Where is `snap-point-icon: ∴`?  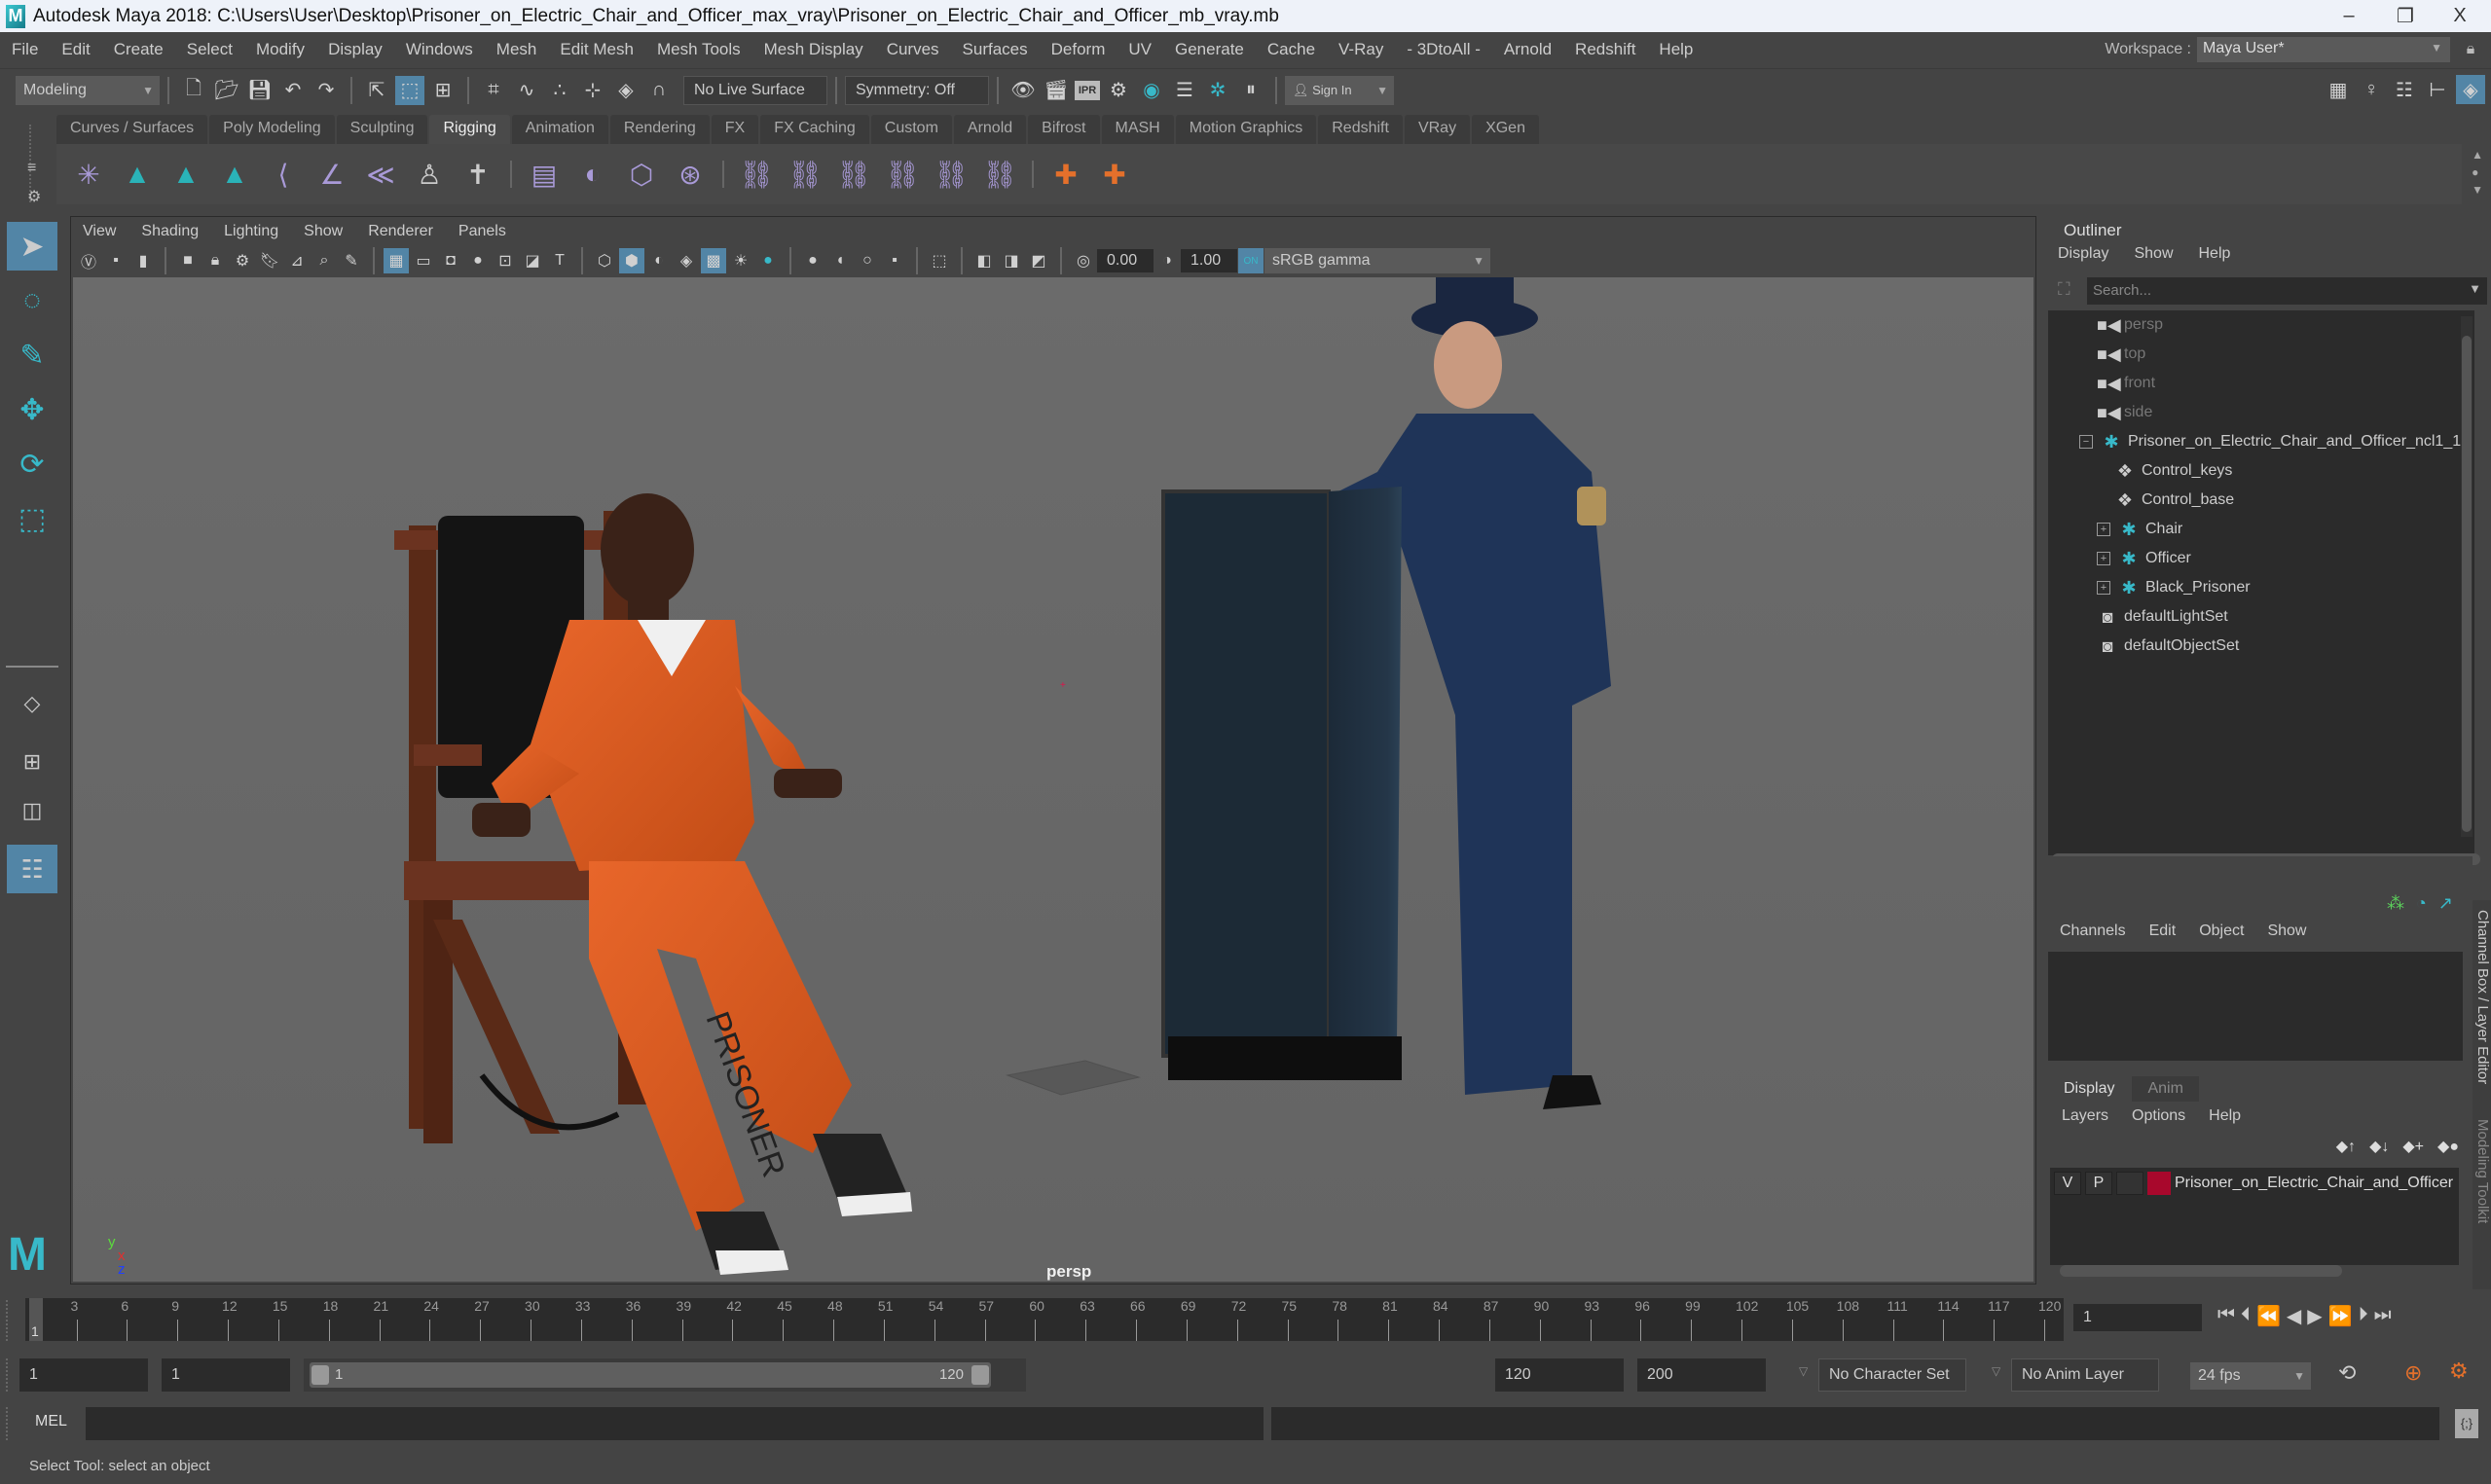 snap-point-icon: ∴ is located at coordinates (559, 91).